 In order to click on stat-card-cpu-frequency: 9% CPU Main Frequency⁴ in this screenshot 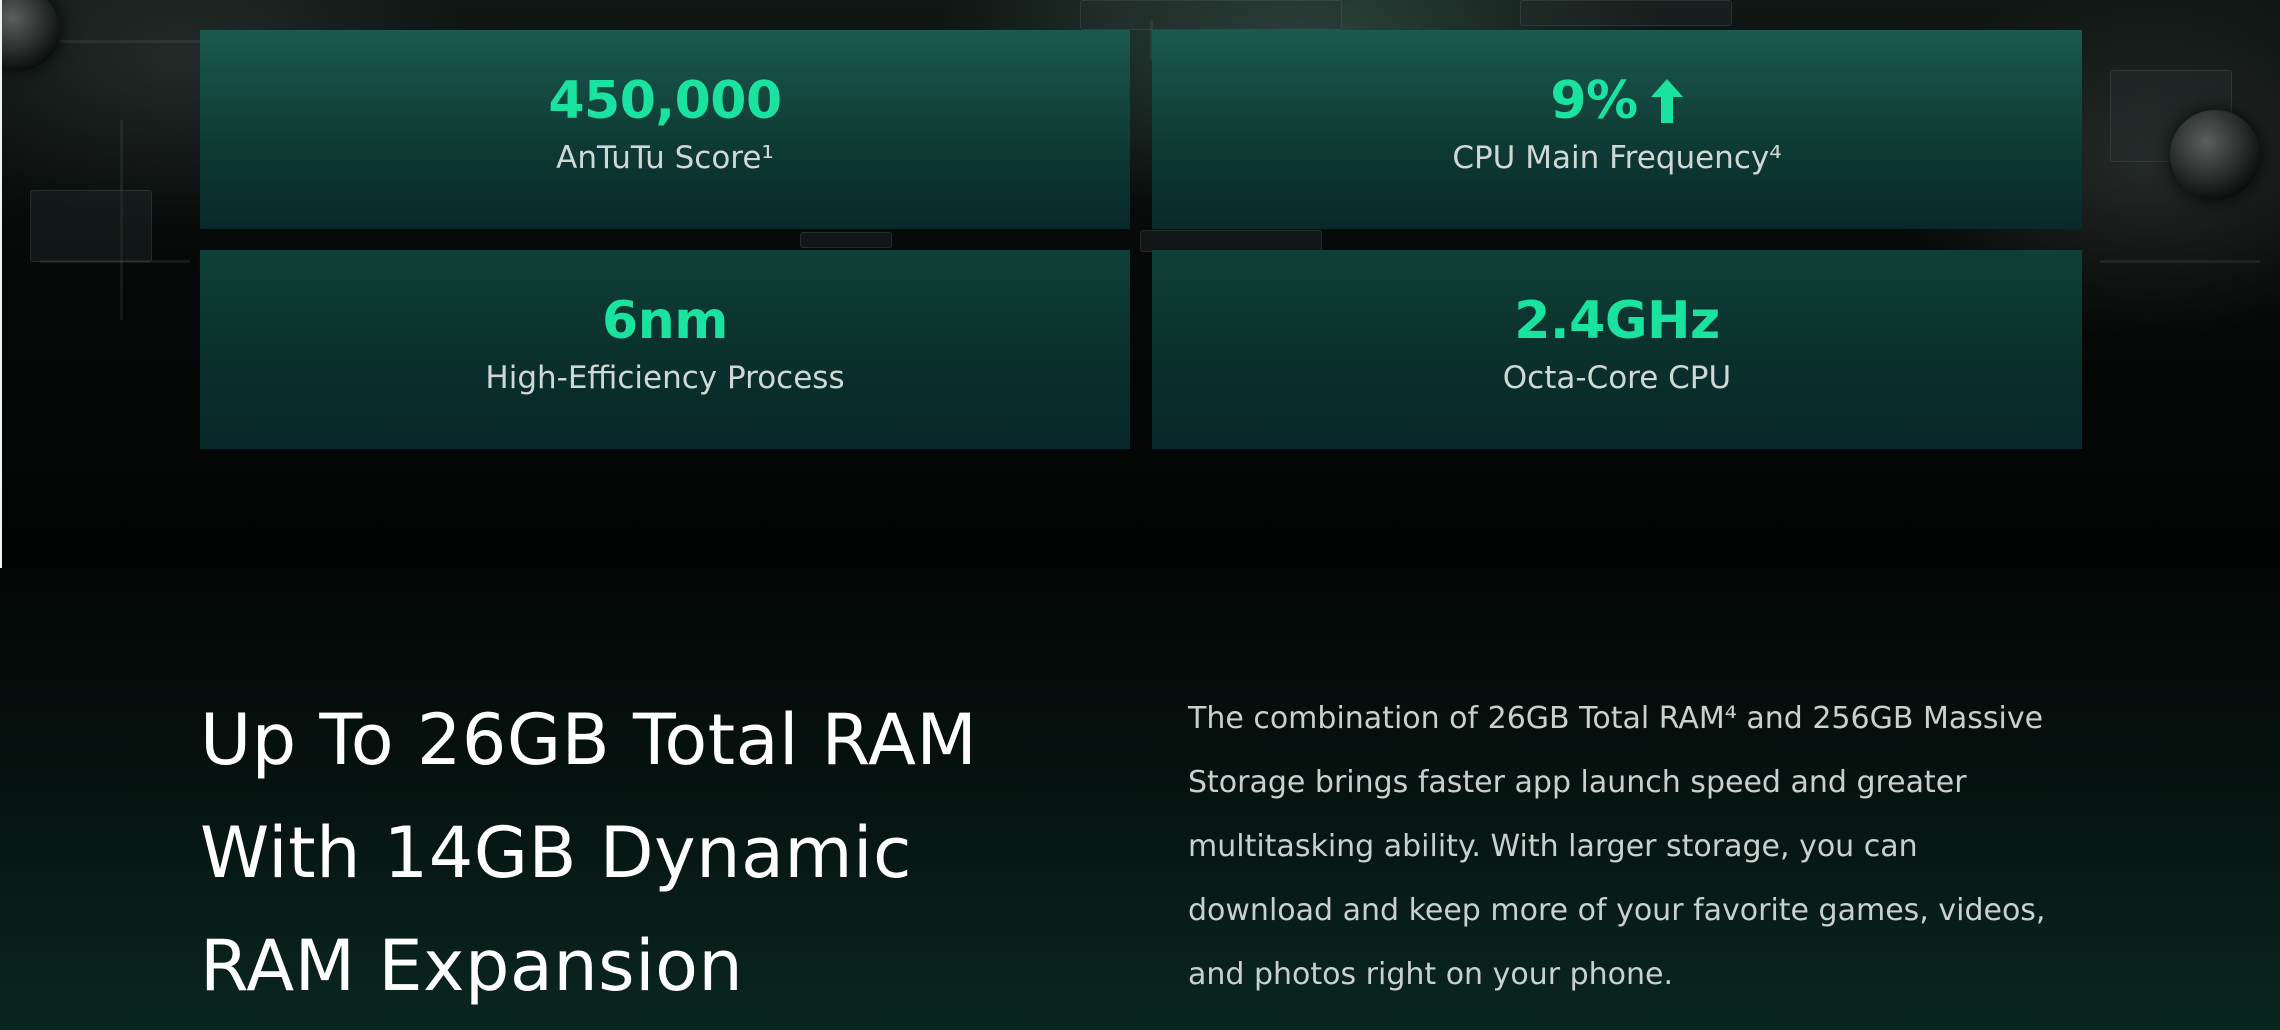, I will do `click(1617, 129)`.